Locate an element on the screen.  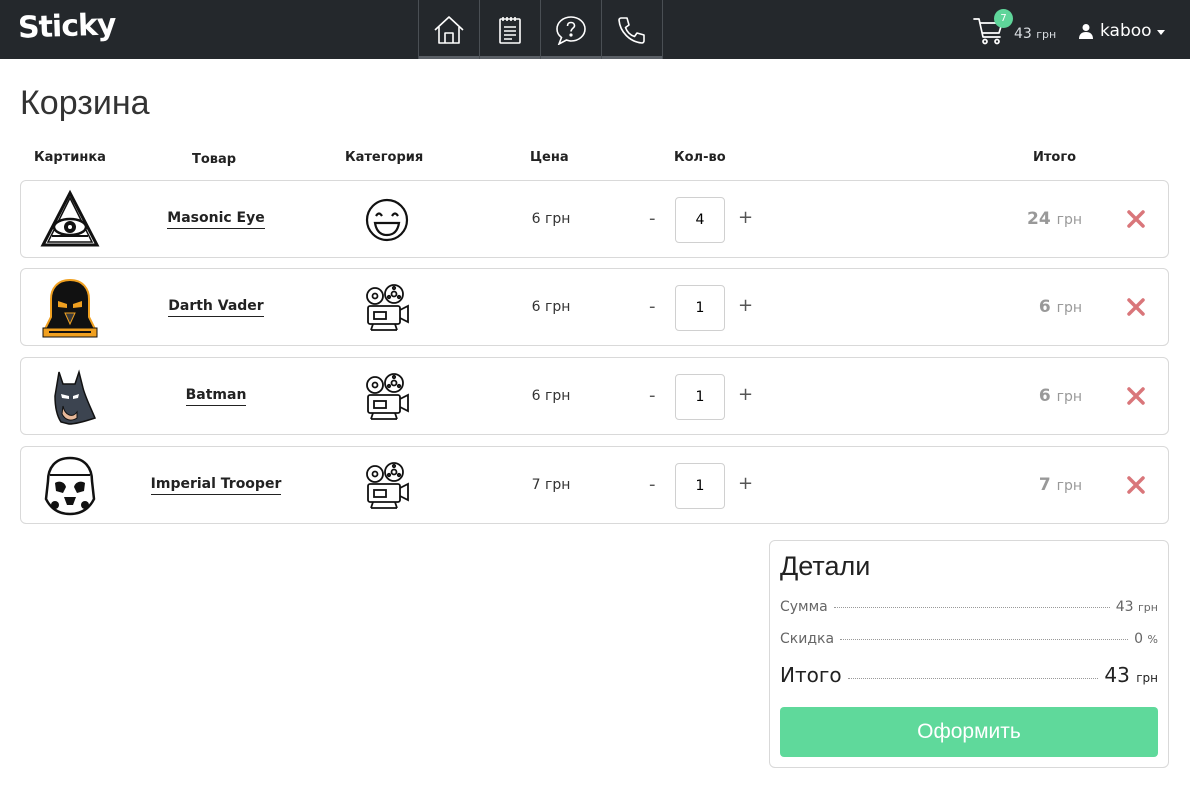
product-price: 7 грн is located at coordinates (551, 485).